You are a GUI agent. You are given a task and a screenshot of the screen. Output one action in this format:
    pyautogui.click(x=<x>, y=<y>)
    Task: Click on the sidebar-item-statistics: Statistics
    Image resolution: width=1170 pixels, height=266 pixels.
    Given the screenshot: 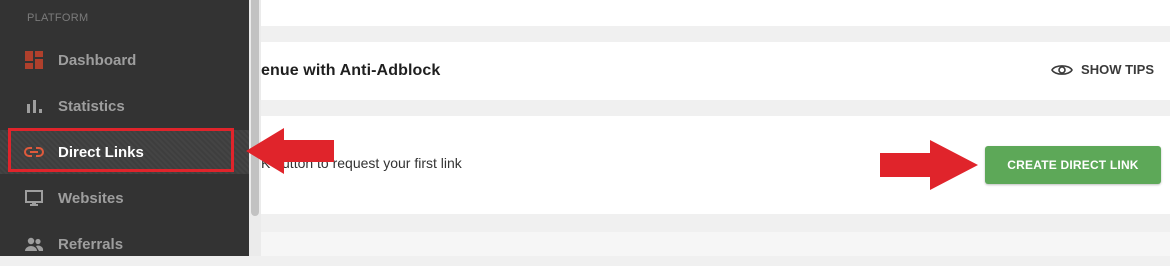 What is the action you would take?
    pyautogui.click(x=124, y=106)
    